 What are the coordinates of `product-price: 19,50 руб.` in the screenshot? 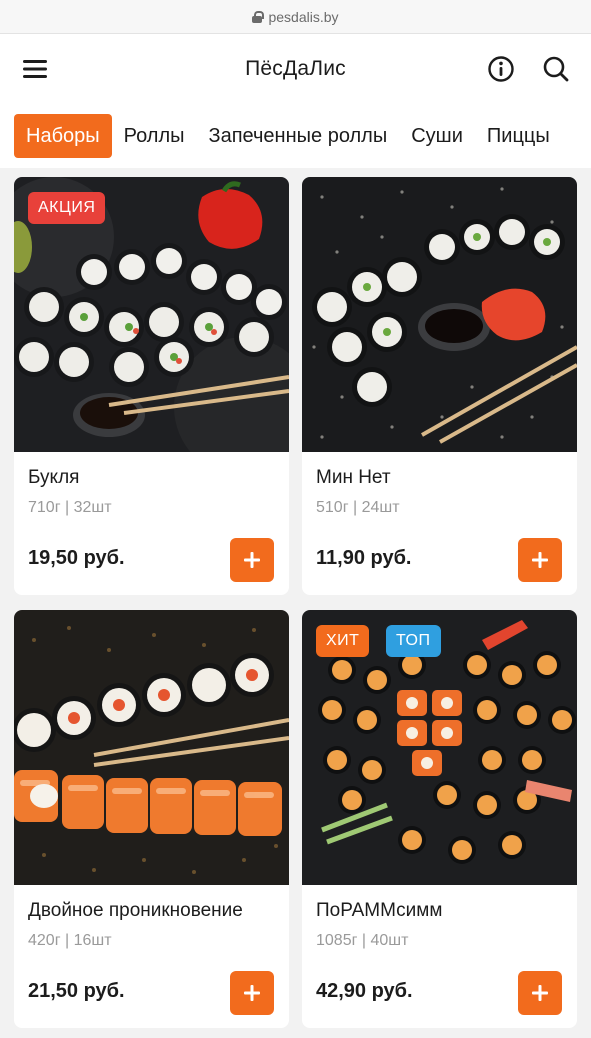 It's located at (76, 558).